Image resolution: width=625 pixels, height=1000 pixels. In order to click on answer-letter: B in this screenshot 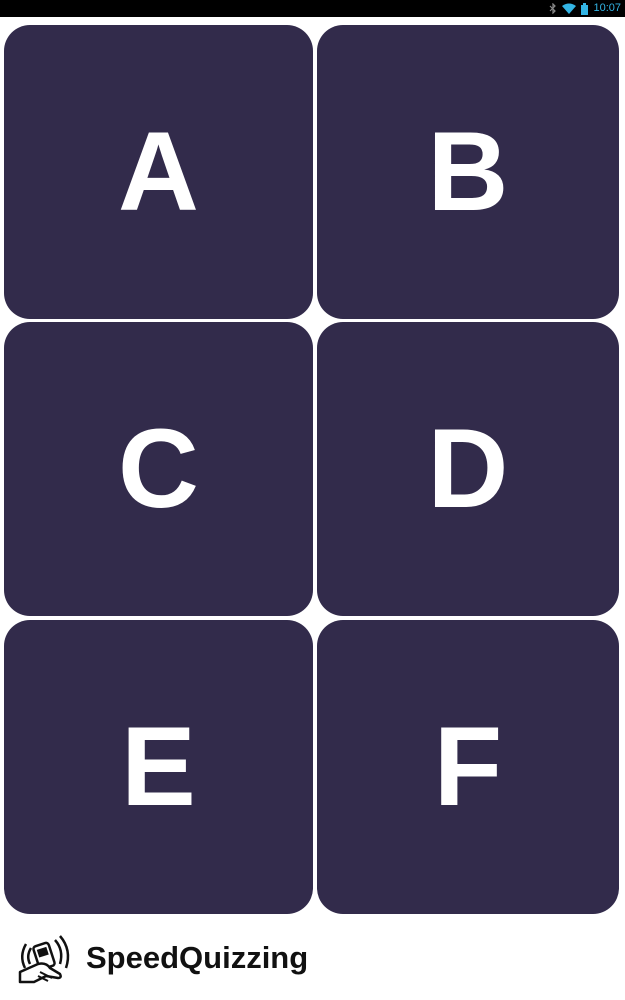, I will do `click(468, 171)`.